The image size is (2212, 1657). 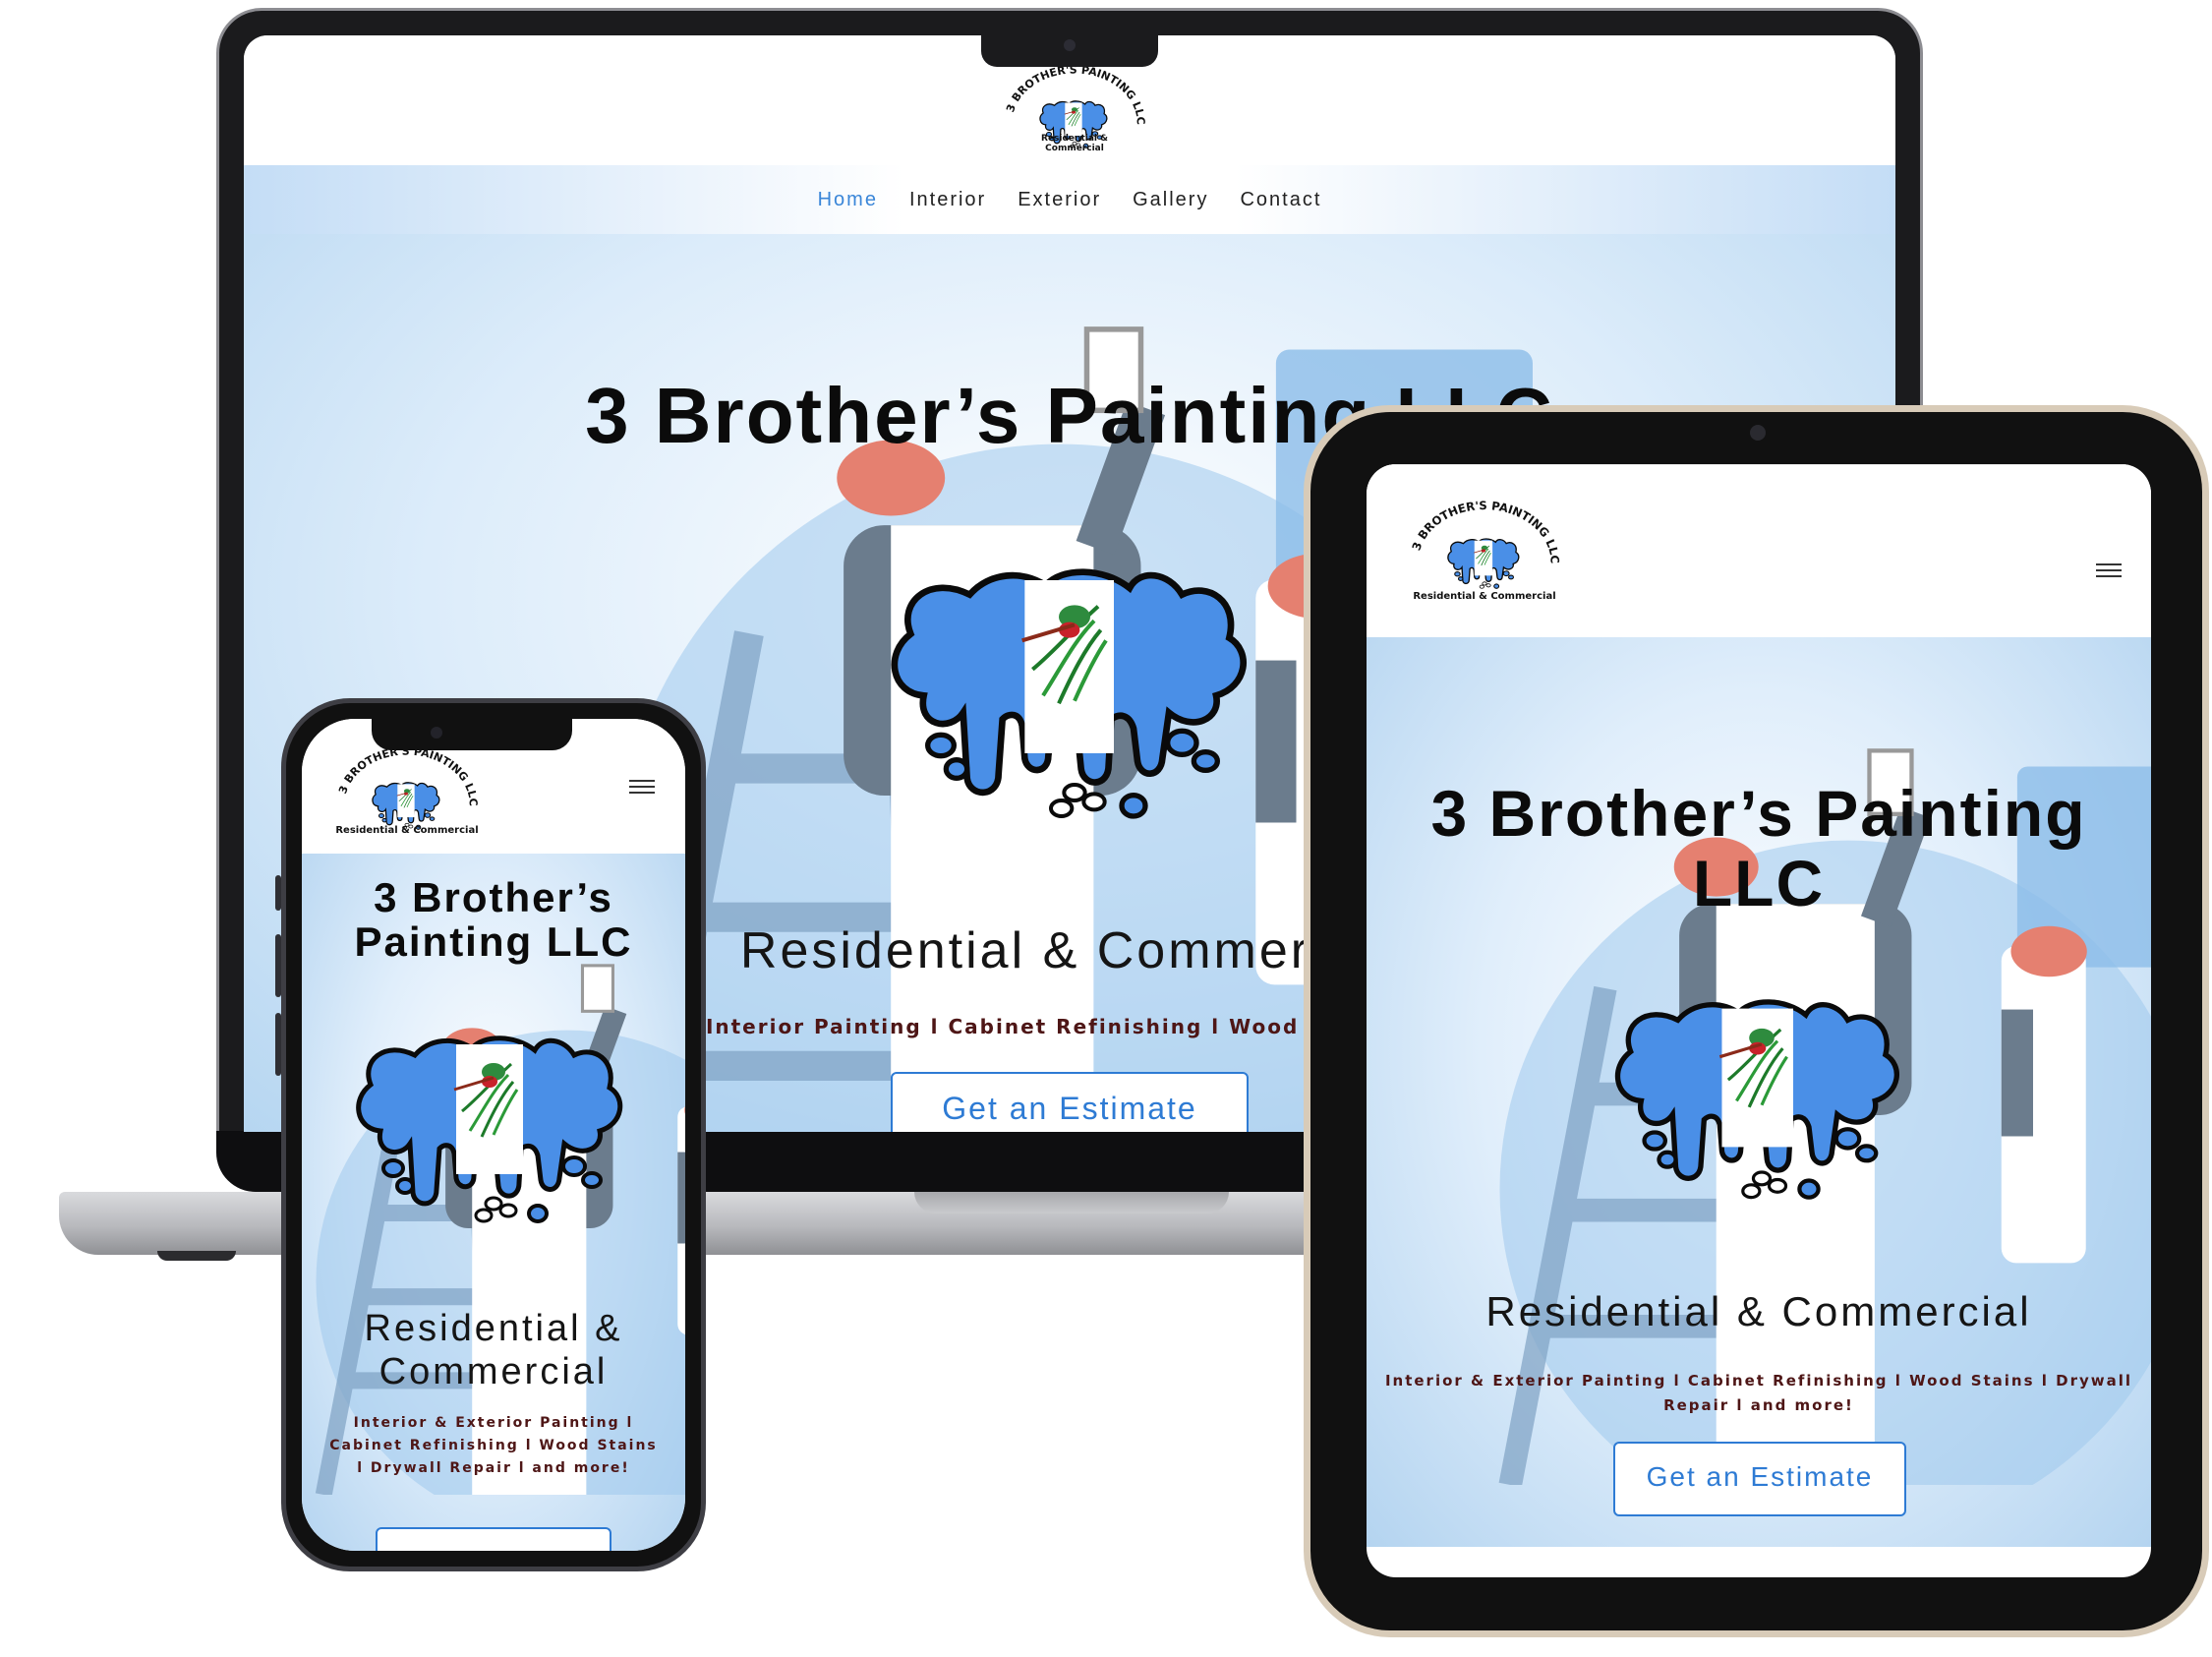 I want to click on phone-hero-subtitle: Residential & Commercial, so click(x=494, y=1350).